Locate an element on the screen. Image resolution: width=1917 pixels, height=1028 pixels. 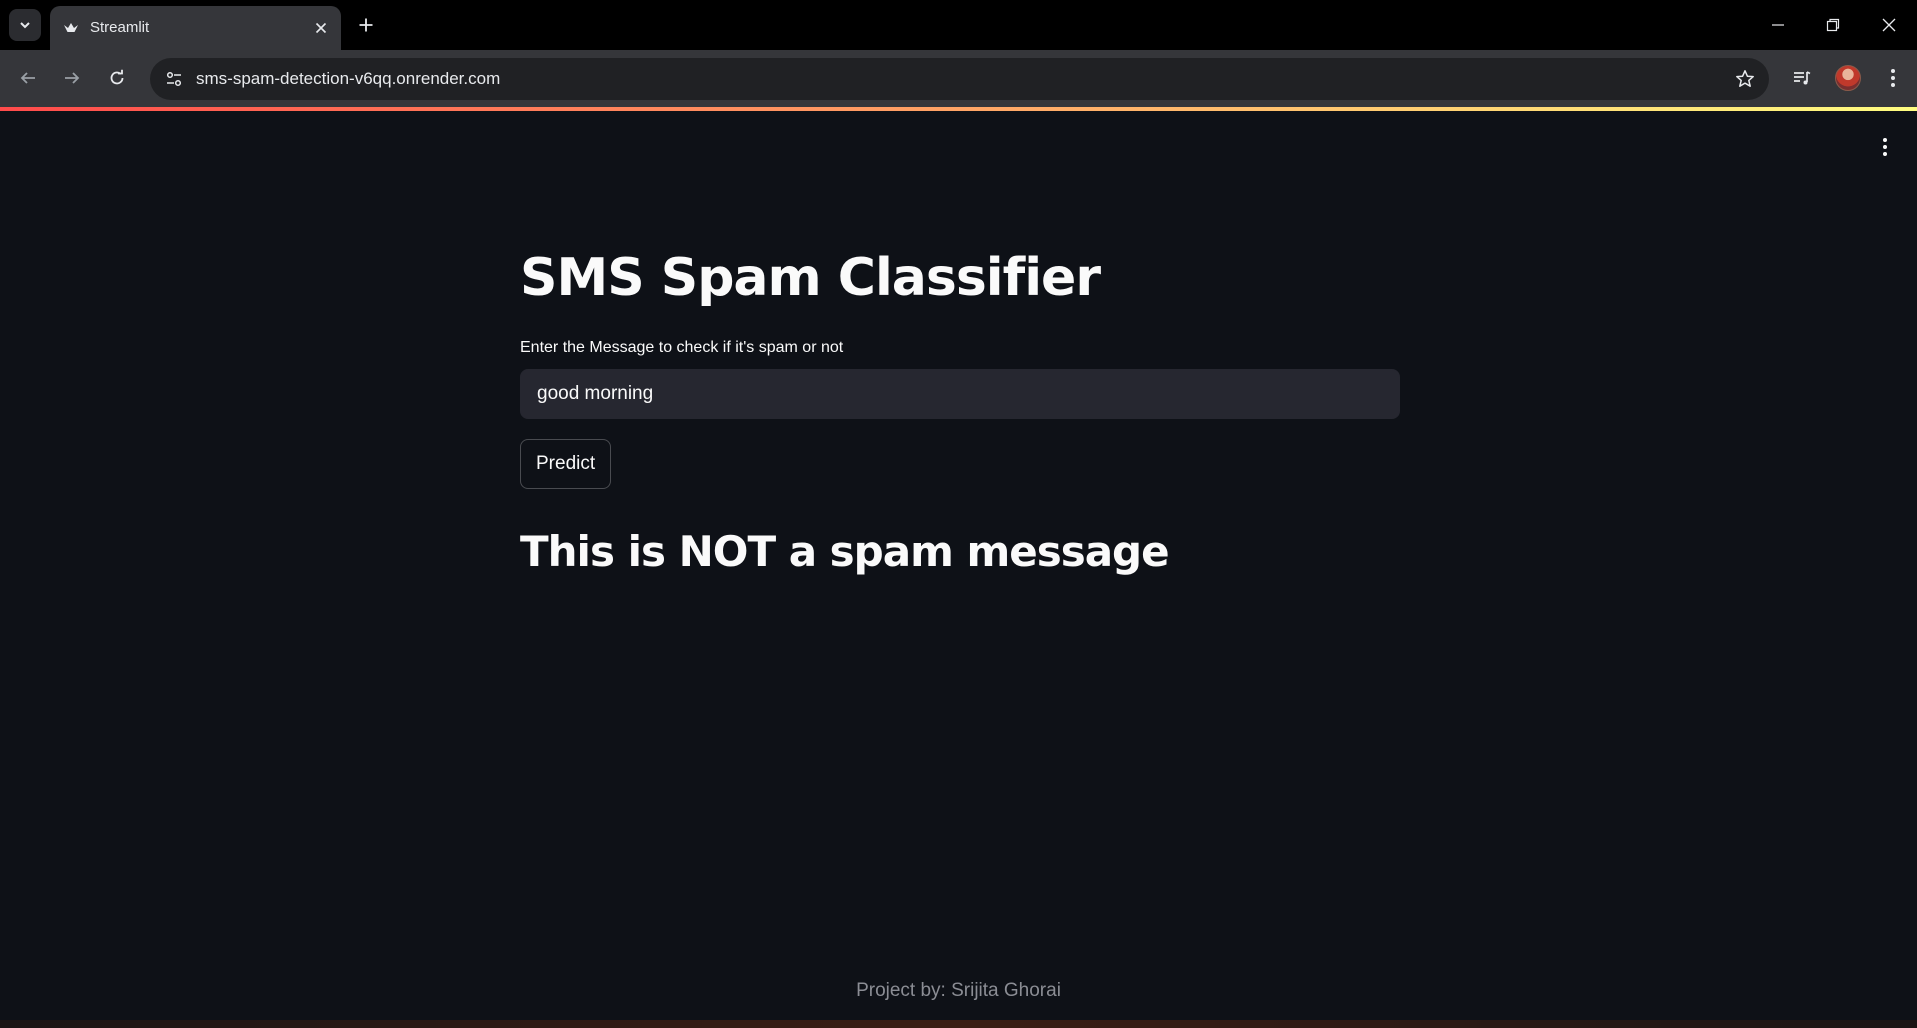
tab-close-button is located at coordinates (321, 28).